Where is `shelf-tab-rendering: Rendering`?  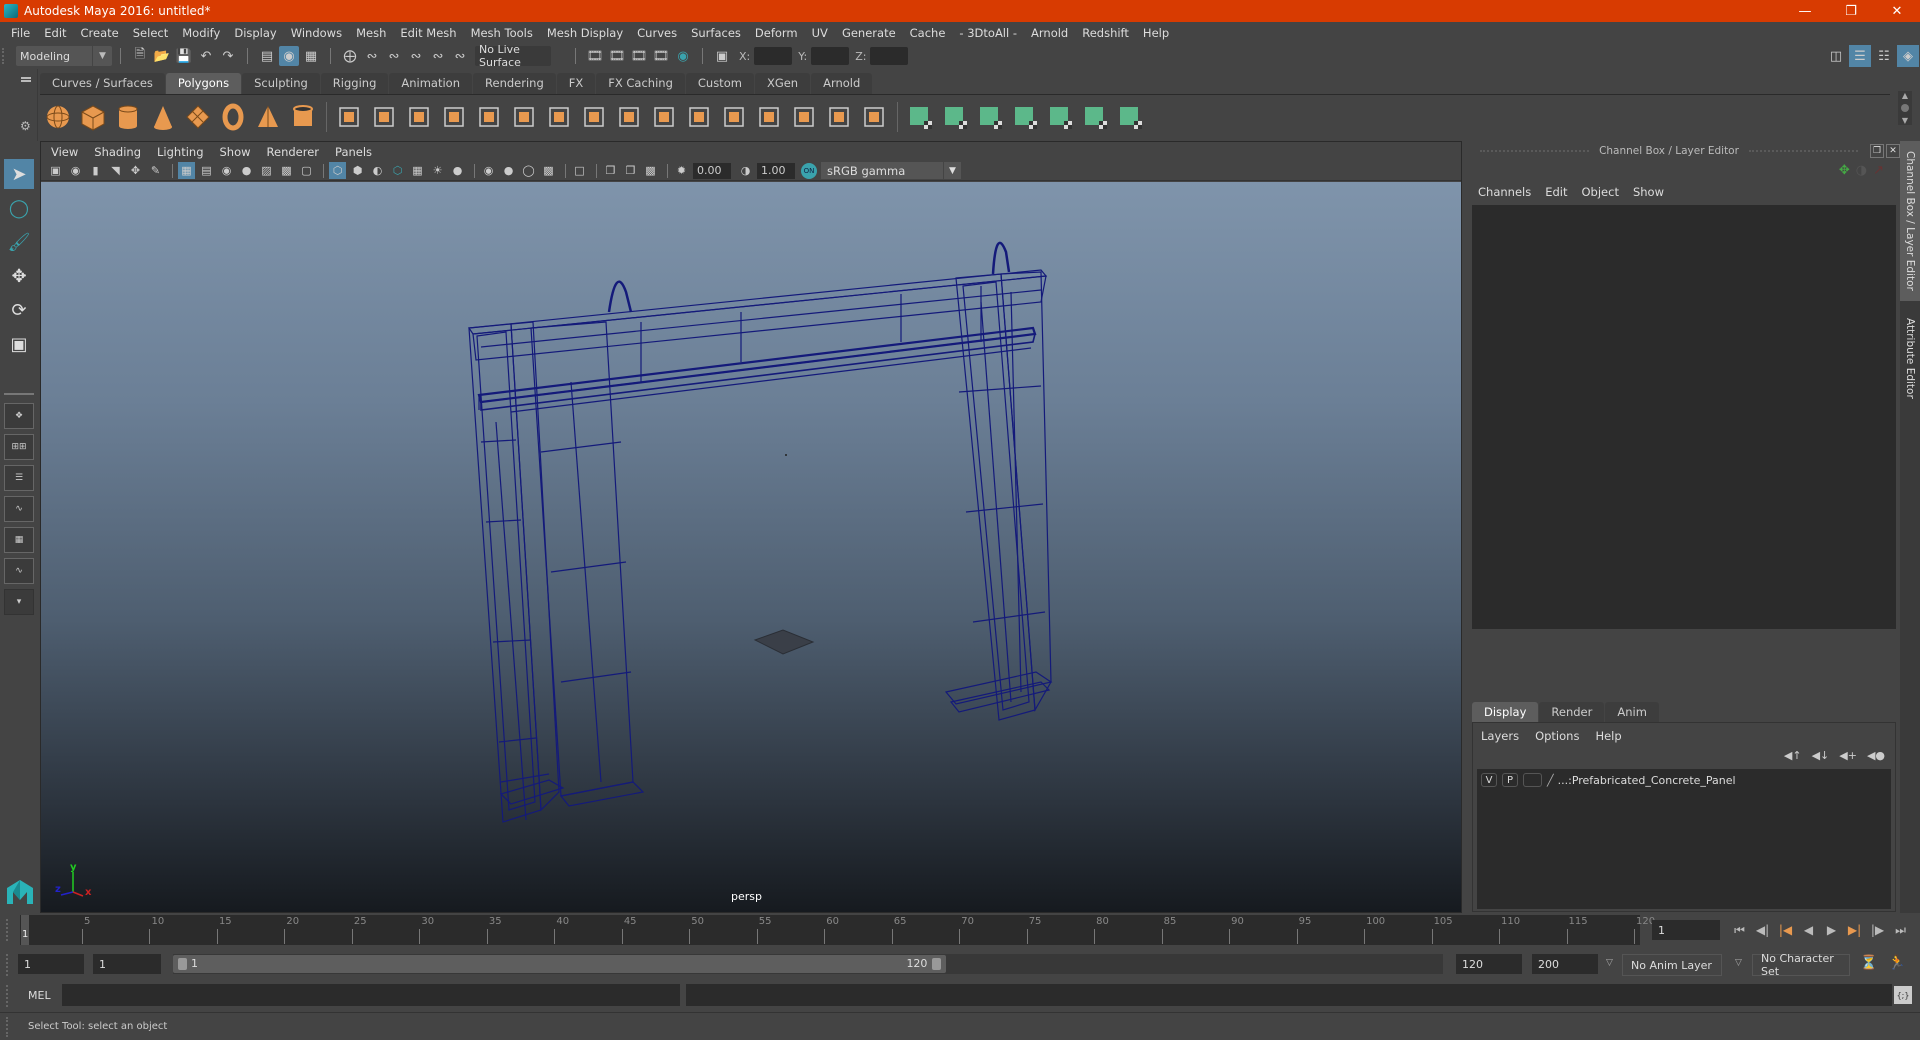 shelf-tab-rendering: Rendering is located at coordinates (514, 83).